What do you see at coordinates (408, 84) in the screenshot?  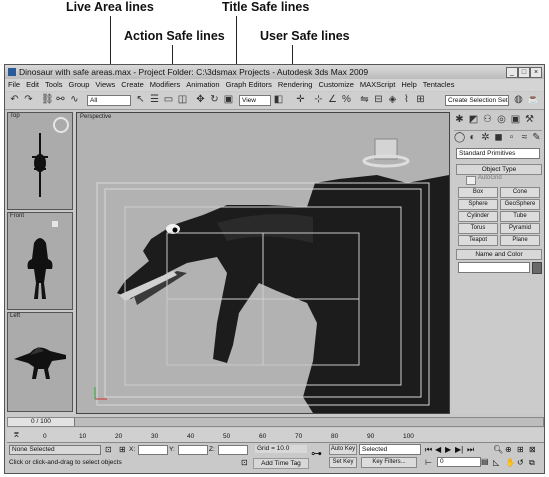 I see `menu-item-help: Help` at bounding box center [408, 84].